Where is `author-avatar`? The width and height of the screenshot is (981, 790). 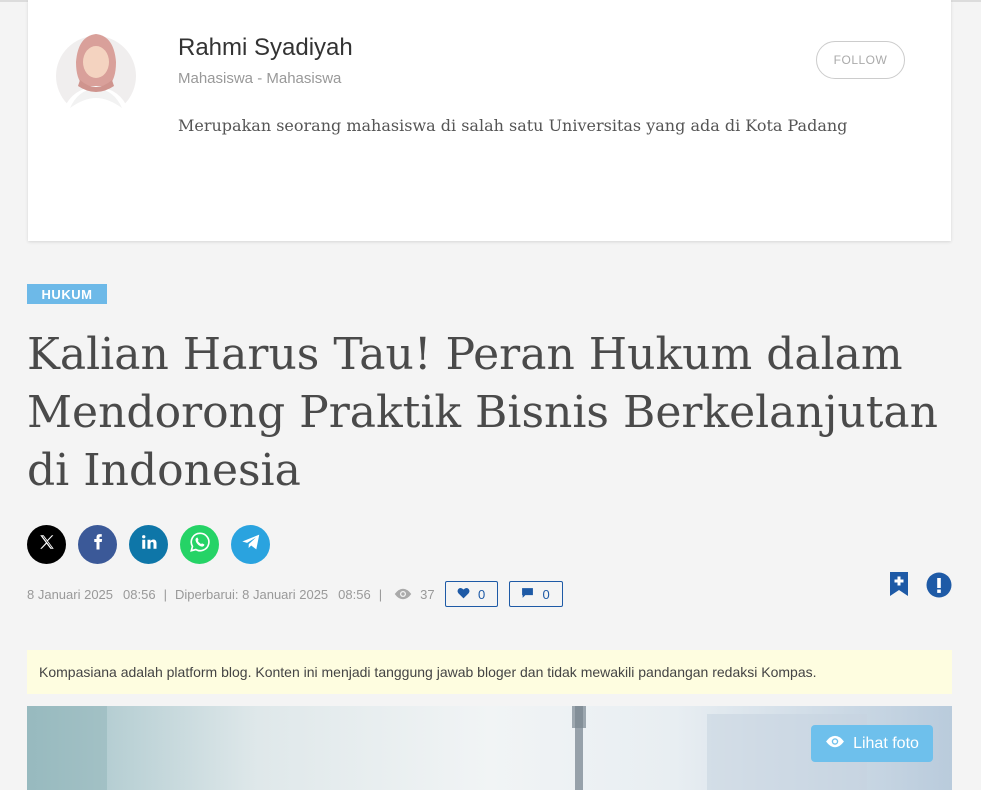
author-avatar is located at coordinates (96, 73).